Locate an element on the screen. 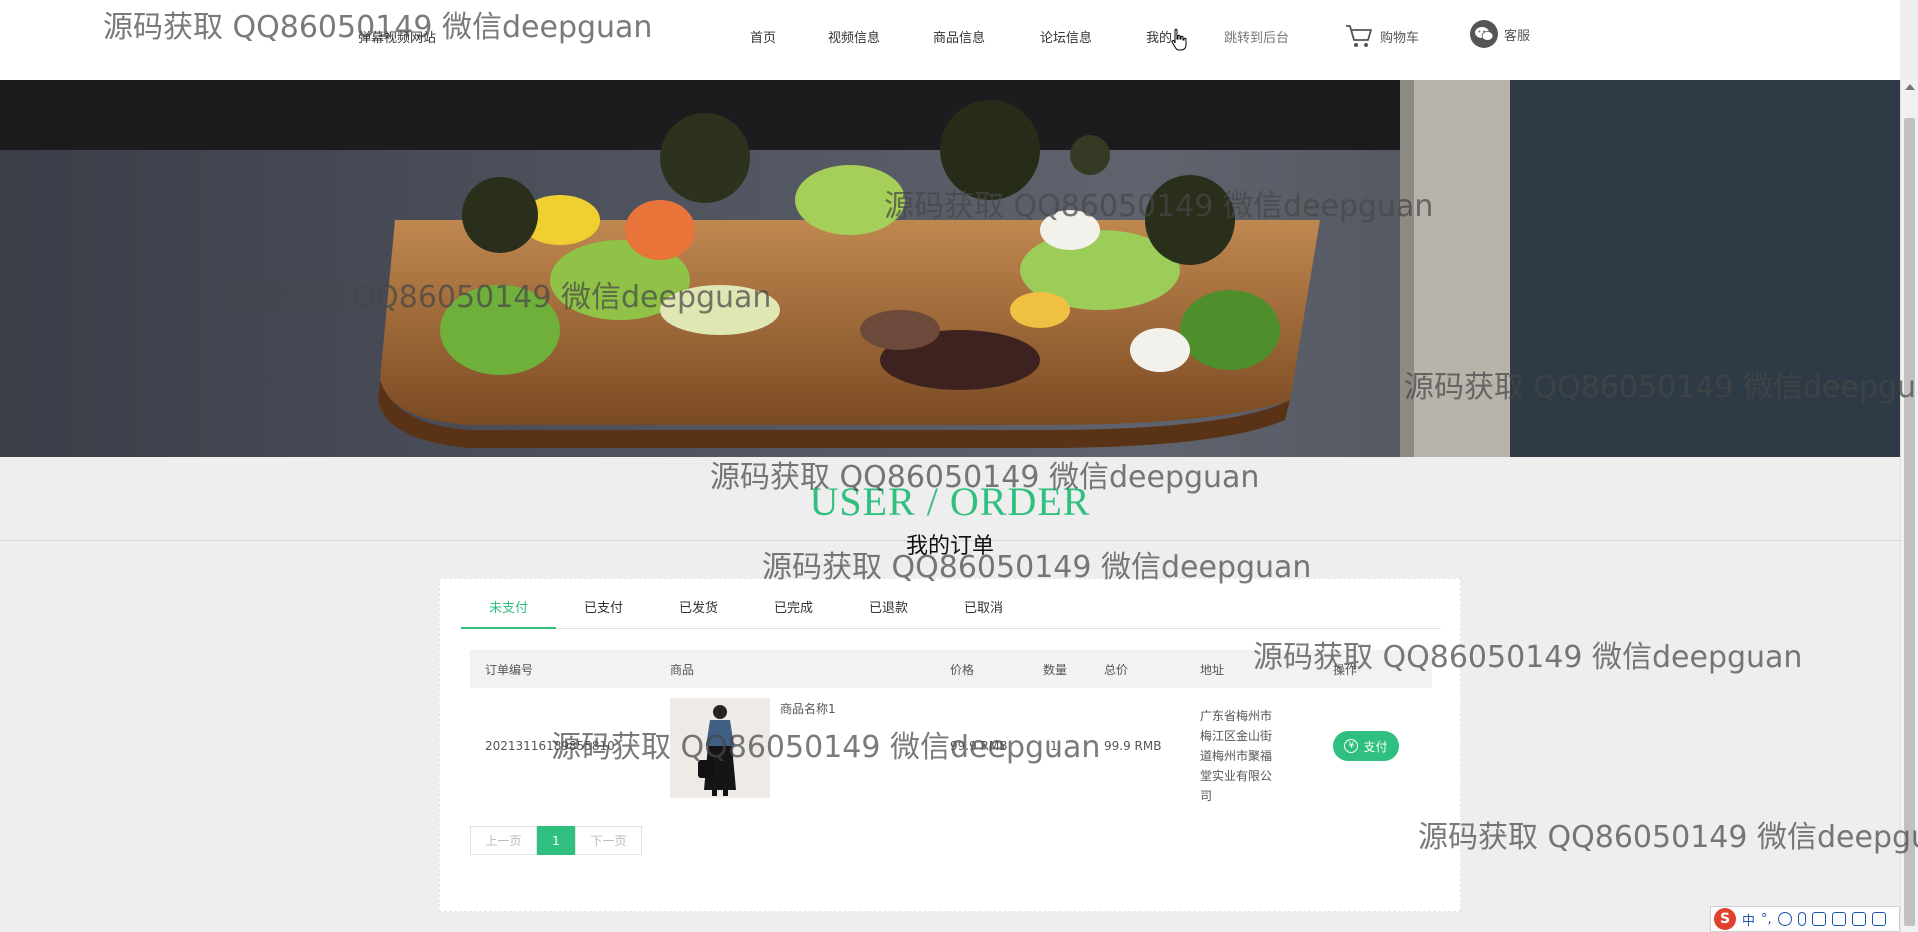 The height and width of the screenshot is (932, 1918). nav-home: 首页 is located at coordinates (763, 36).